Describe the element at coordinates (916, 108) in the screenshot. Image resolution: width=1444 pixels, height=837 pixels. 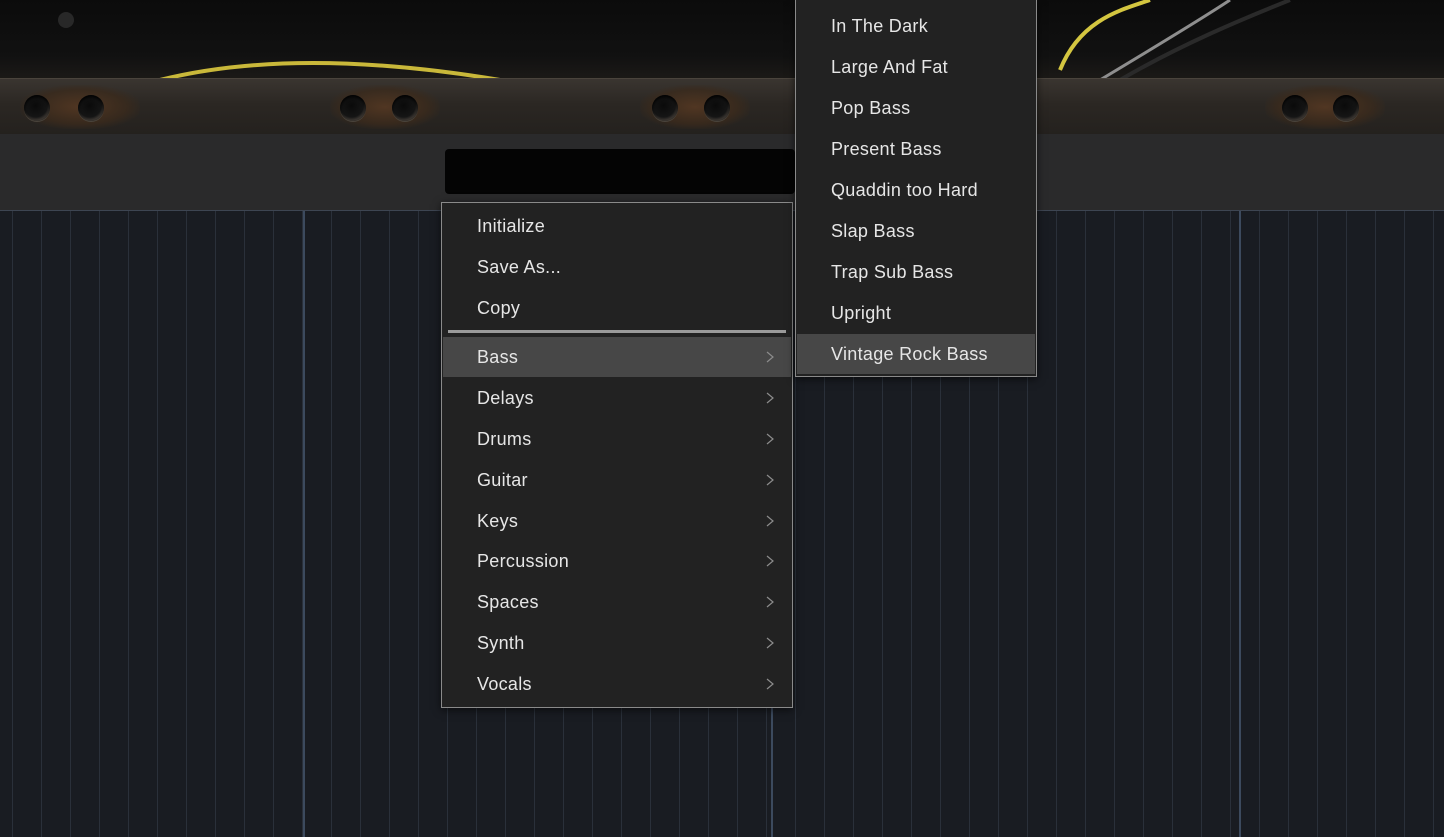
I see `submenu-item-pop-bass: Pop Bass` at that location.